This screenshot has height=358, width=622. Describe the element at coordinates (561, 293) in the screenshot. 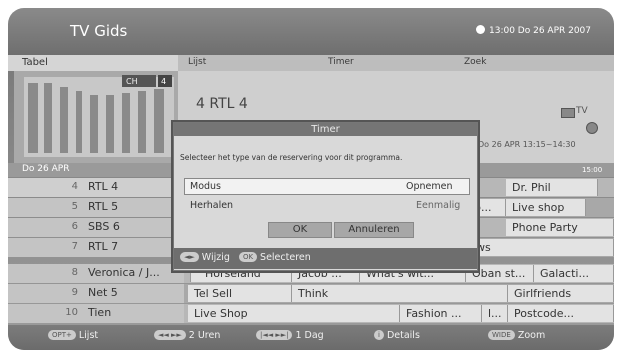

I see `program-cell: Girlfriends` at that location.